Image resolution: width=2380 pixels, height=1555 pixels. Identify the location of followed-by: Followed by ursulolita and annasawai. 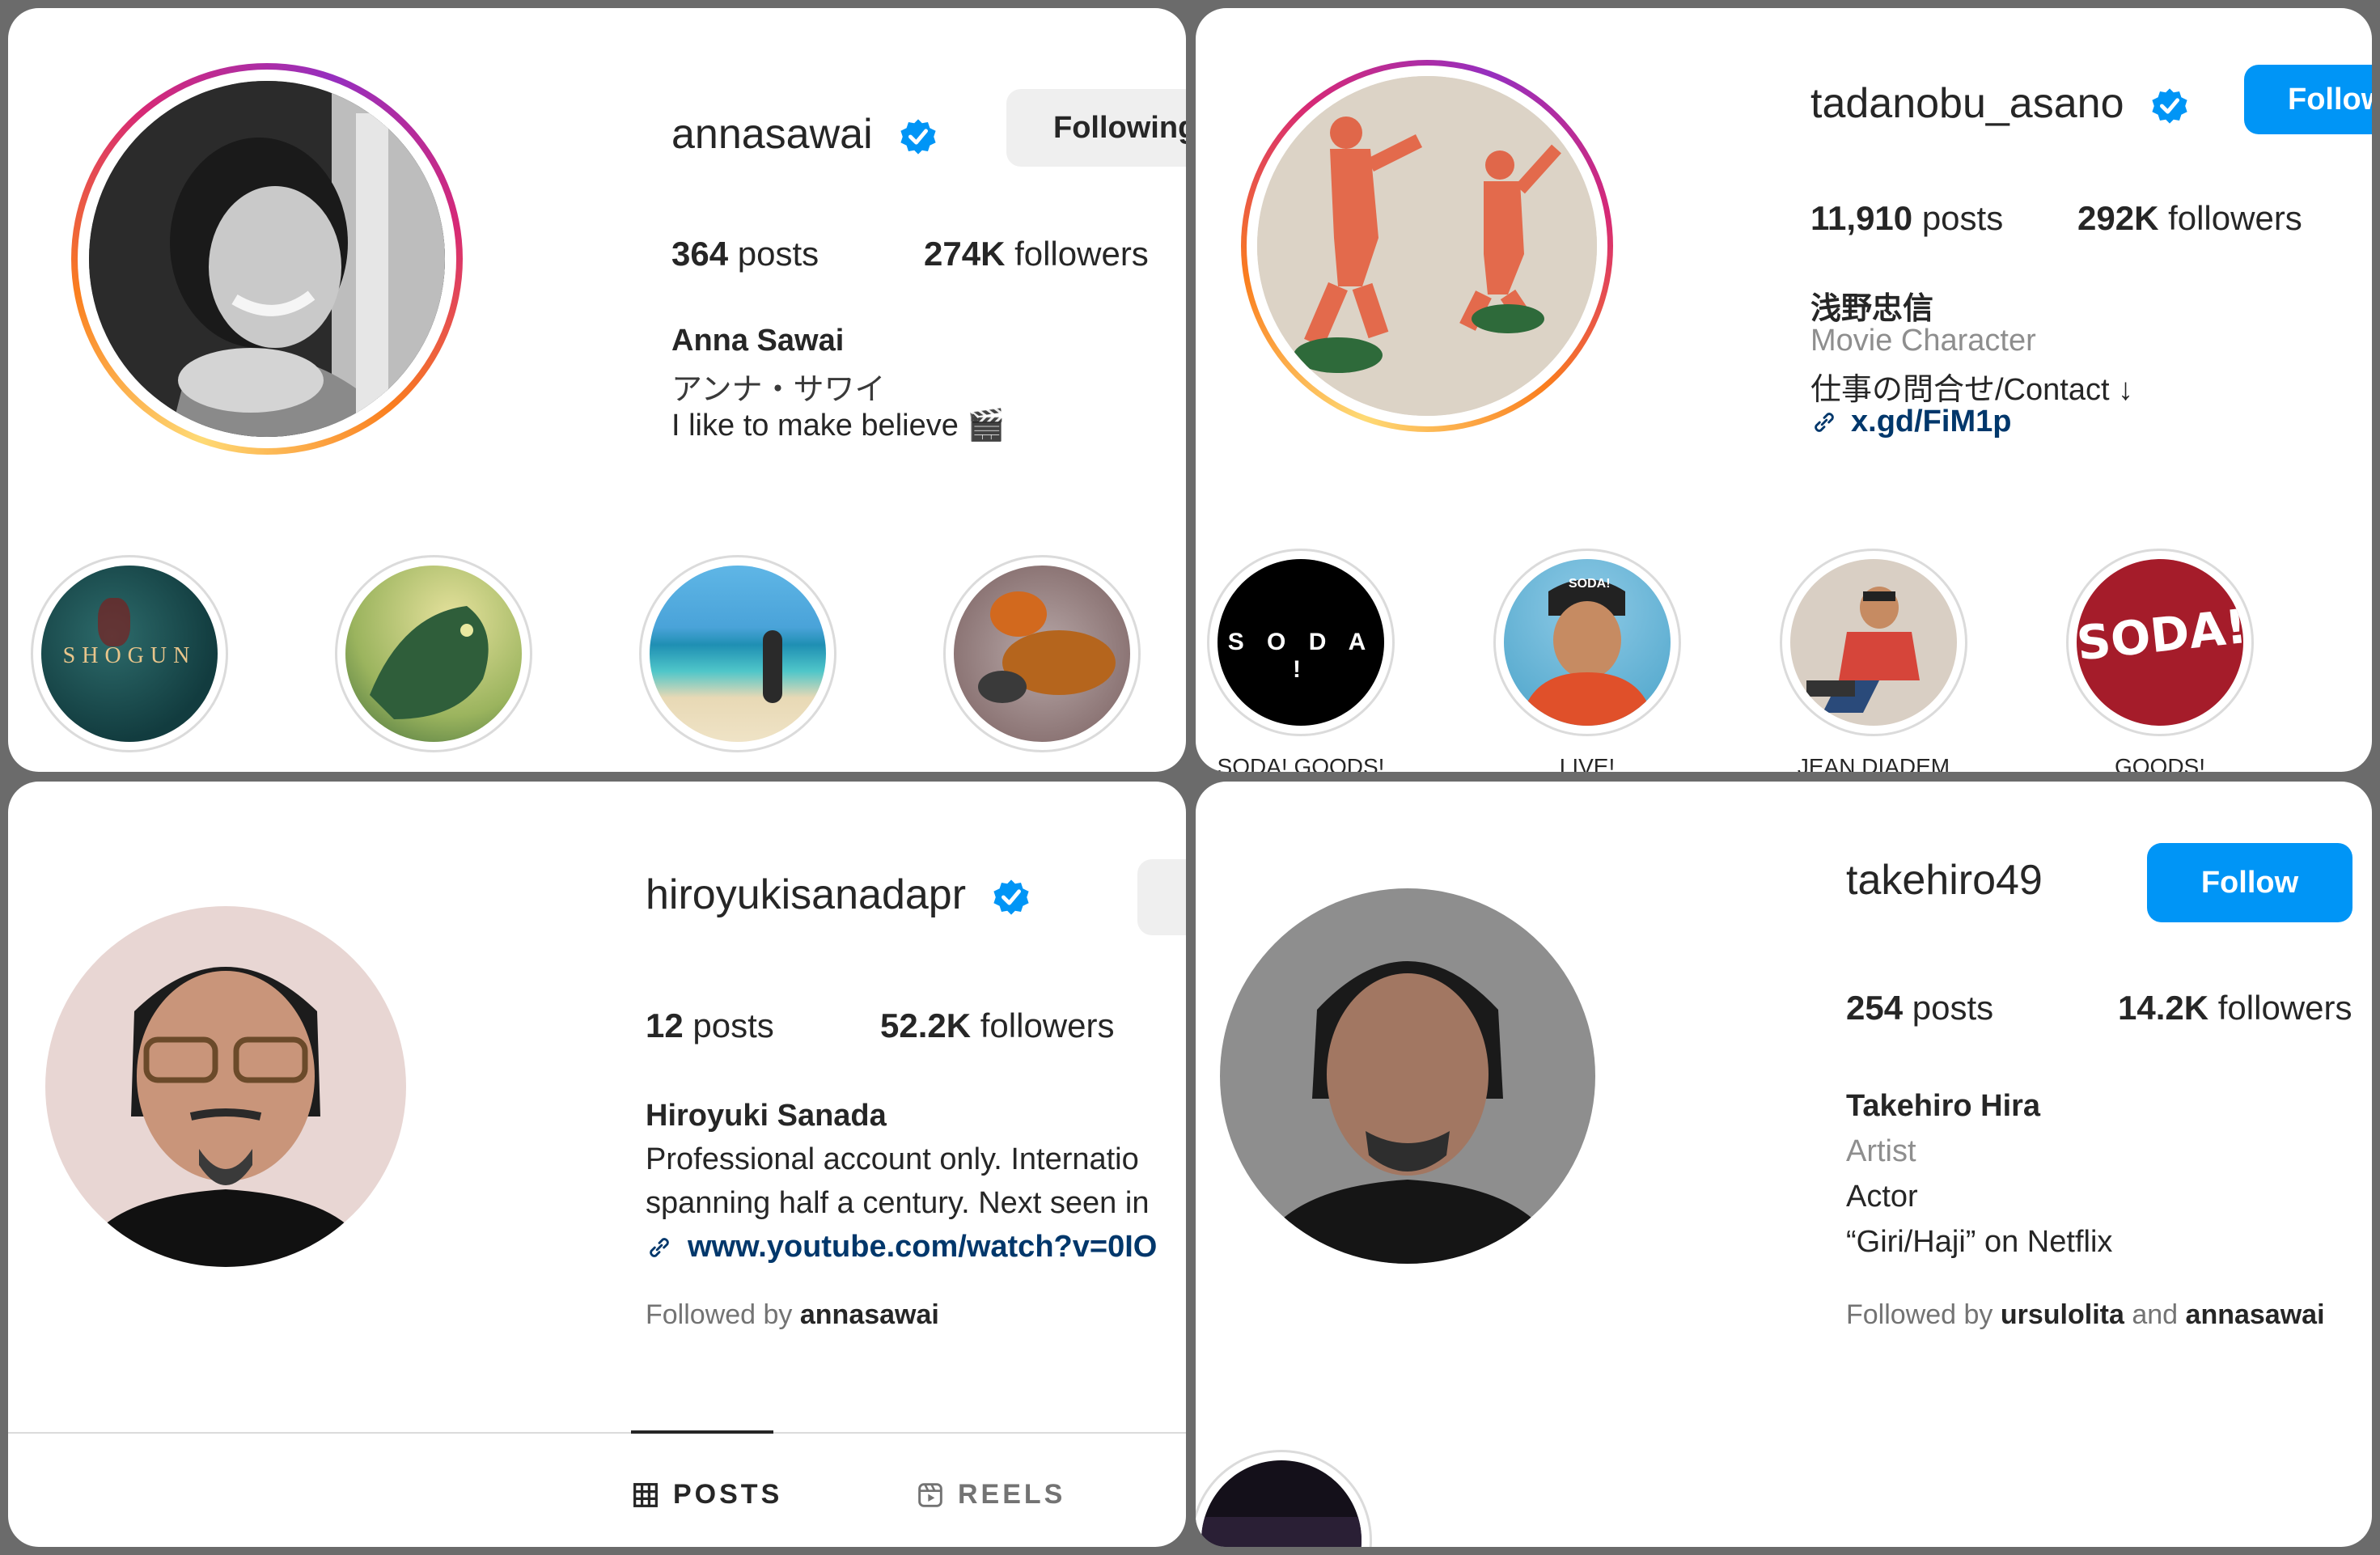
(2085, 1315).